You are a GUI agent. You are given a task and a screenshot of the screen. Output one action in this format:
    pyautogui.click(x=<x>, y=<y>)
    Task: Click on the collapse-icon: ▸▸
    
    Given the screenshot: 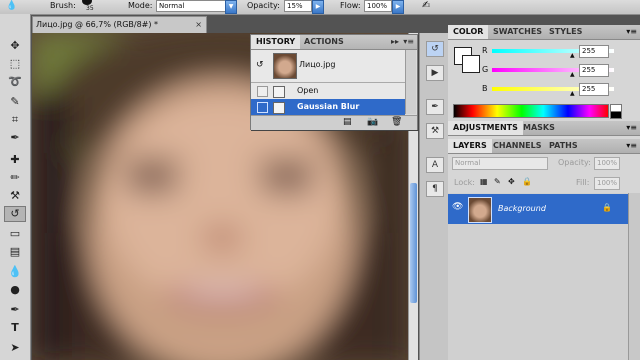 What is the action you would take?
    pyautogui.click(x=395, y=41)
    